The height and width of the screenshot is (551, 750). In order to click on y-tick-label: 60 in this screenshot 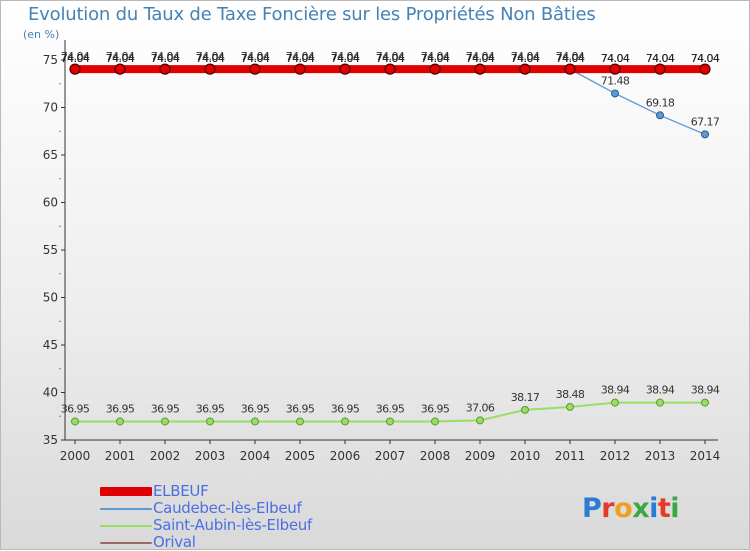, I will do `click(50, 203)`.